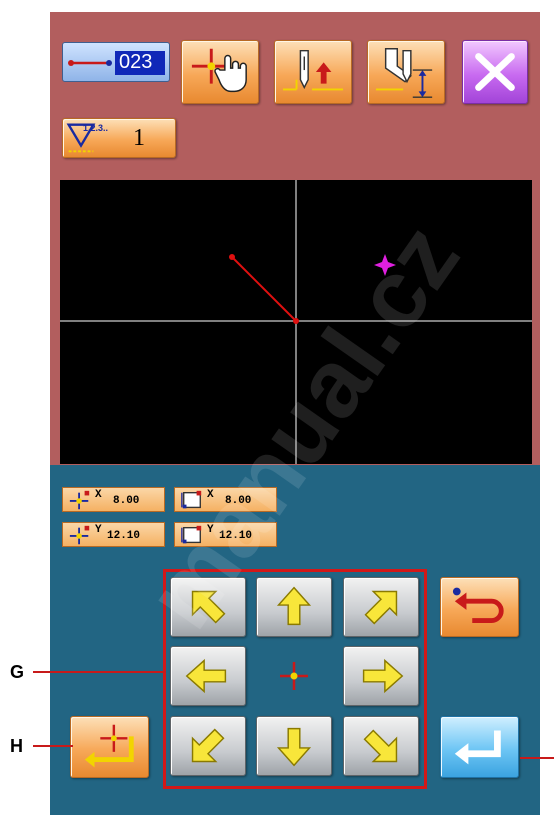  I want to click on callout-h-label: H, so click(16, 746).